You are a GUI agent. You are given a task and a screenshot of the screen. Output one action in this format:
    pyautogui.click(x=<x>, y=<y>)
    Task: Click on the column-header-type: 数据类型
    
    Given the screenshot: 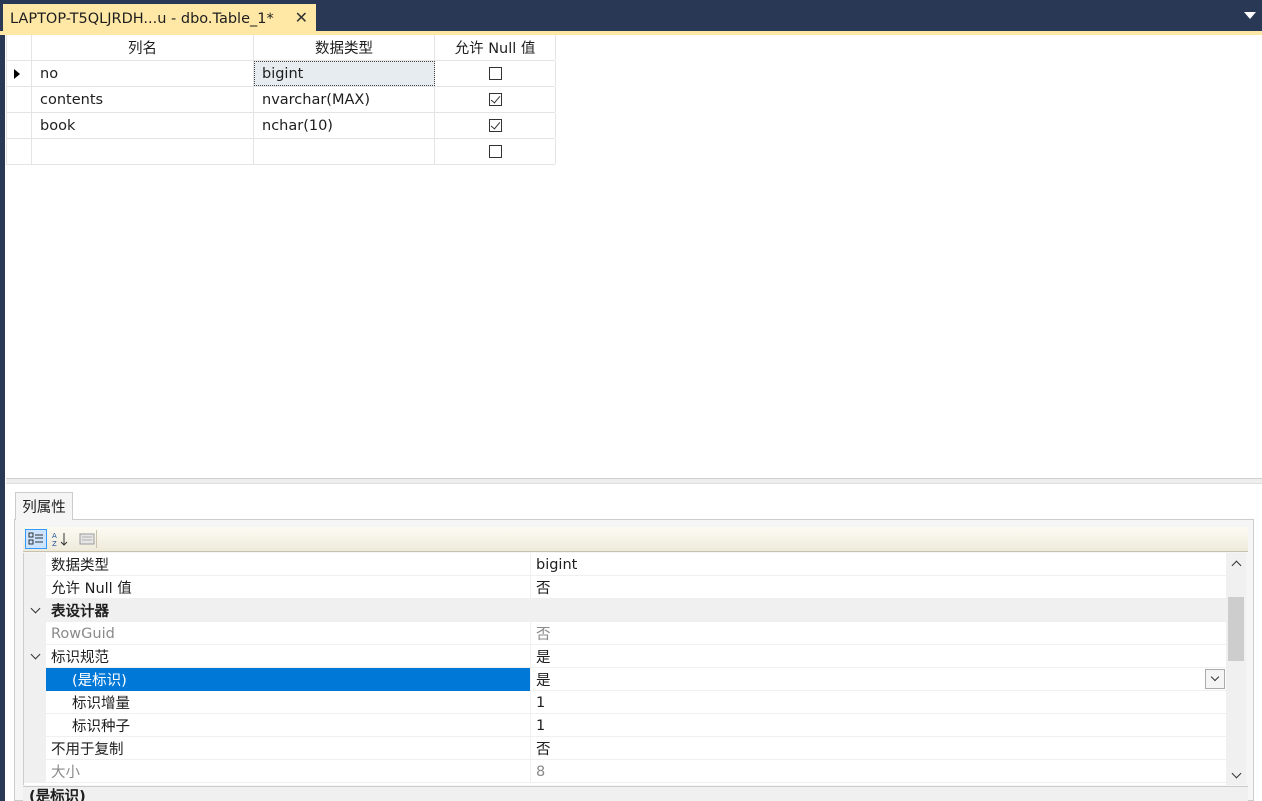 What is the action you would take?
    pyautogui.click(x=344, y=47)
    